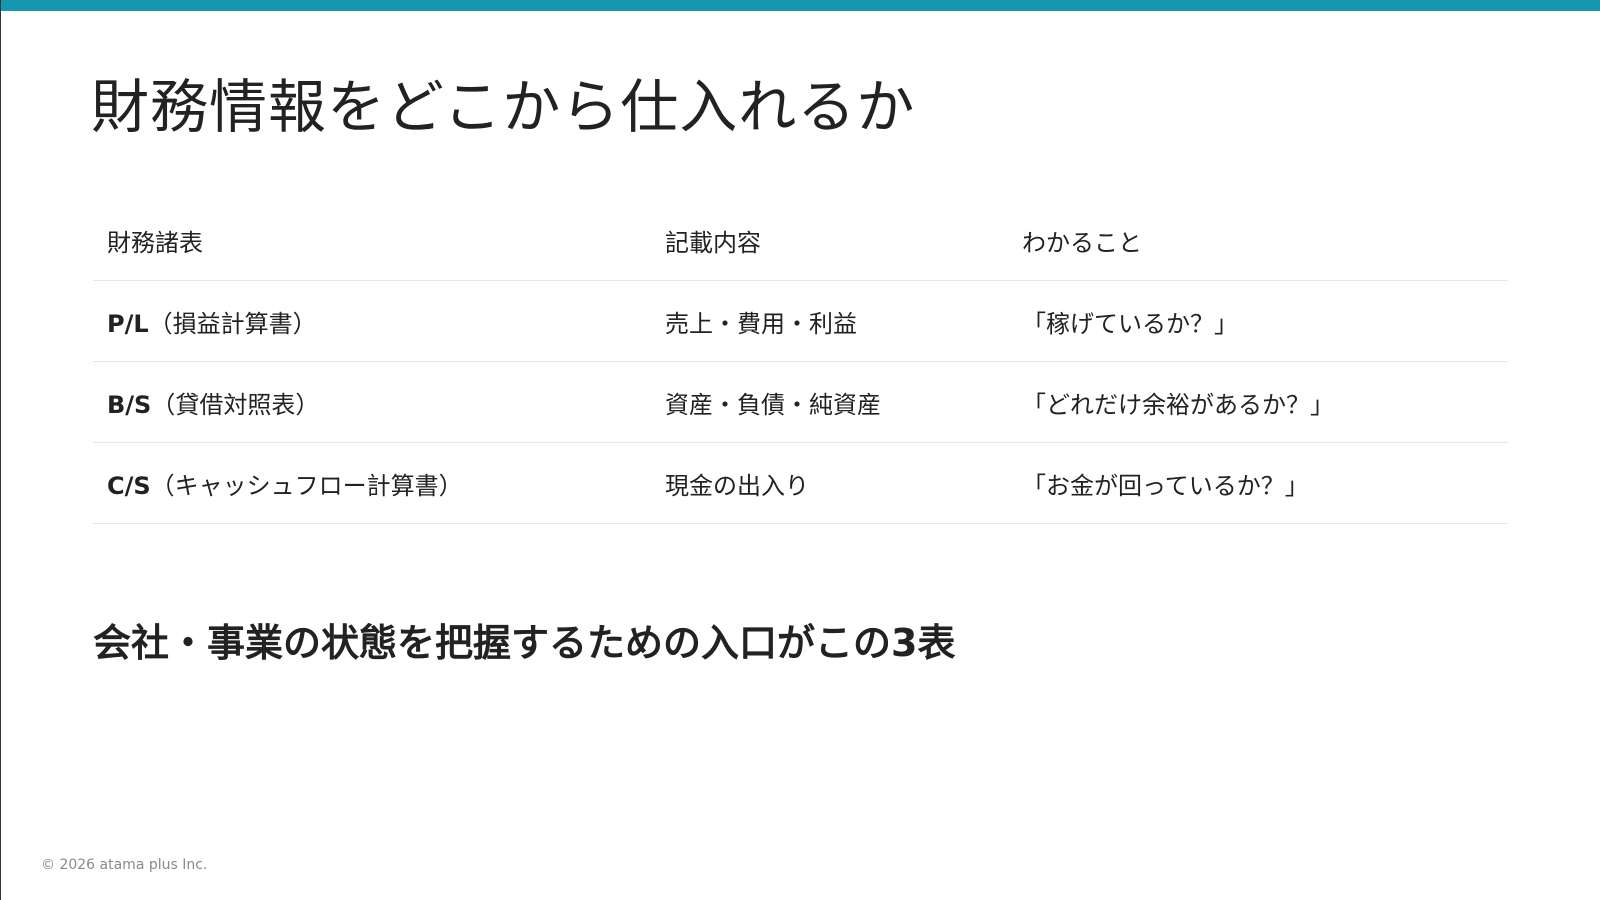  I want to click on slide-title: 財務情報をどこから仕入れるか, so click(503, 107).